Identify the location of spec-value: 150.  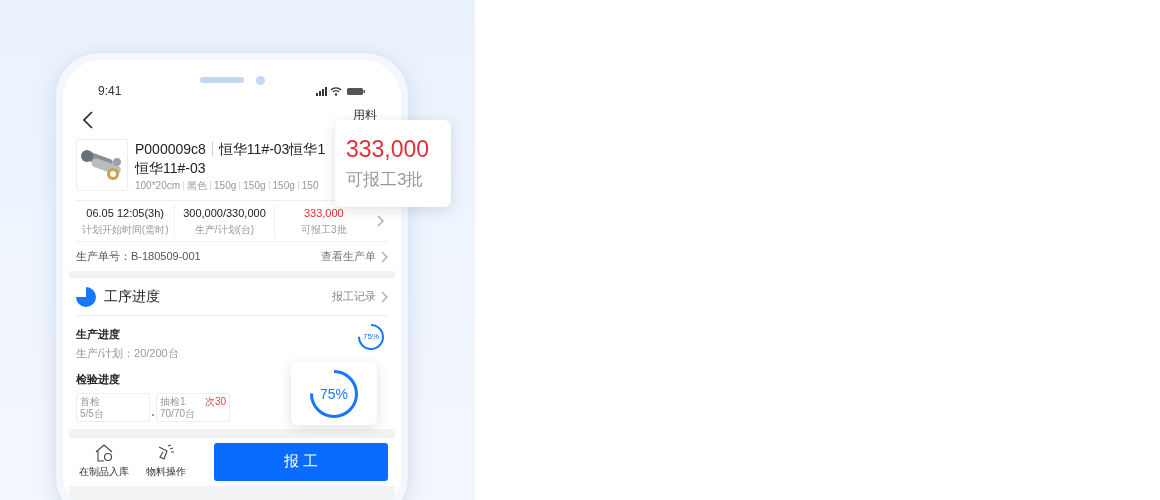
(310, 186).